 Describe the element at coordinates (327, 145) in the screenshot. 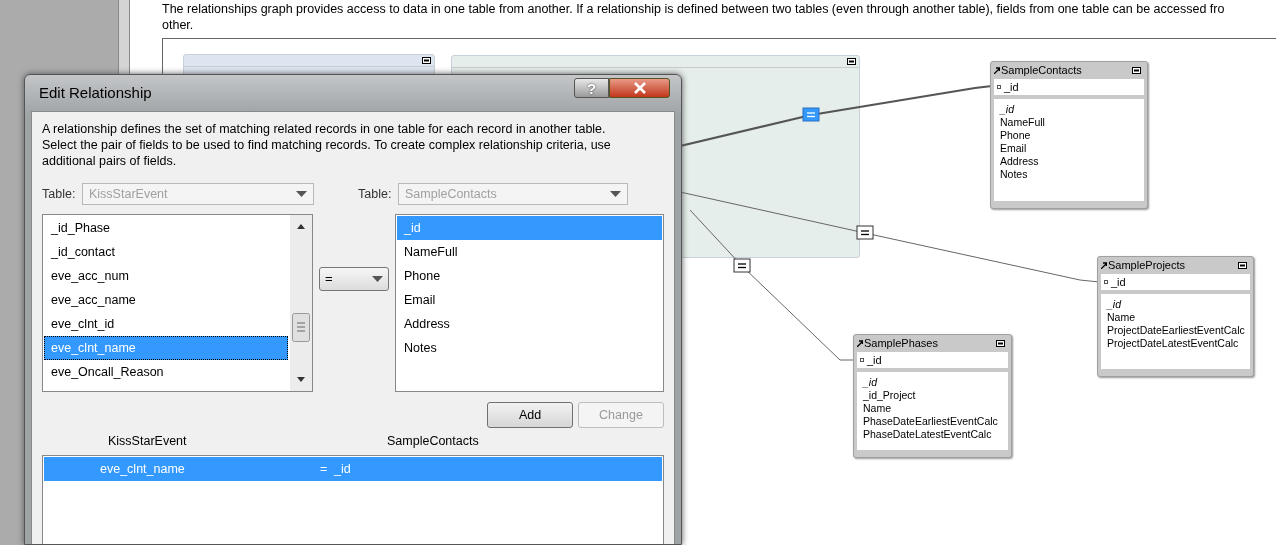

I see `description-text: A relationship defines the set of matching related records in one table for each record in another table. Select the pair of fields to be used to find matching records. To create complex relationship criteria, use additional pairs of fields.` at that location.